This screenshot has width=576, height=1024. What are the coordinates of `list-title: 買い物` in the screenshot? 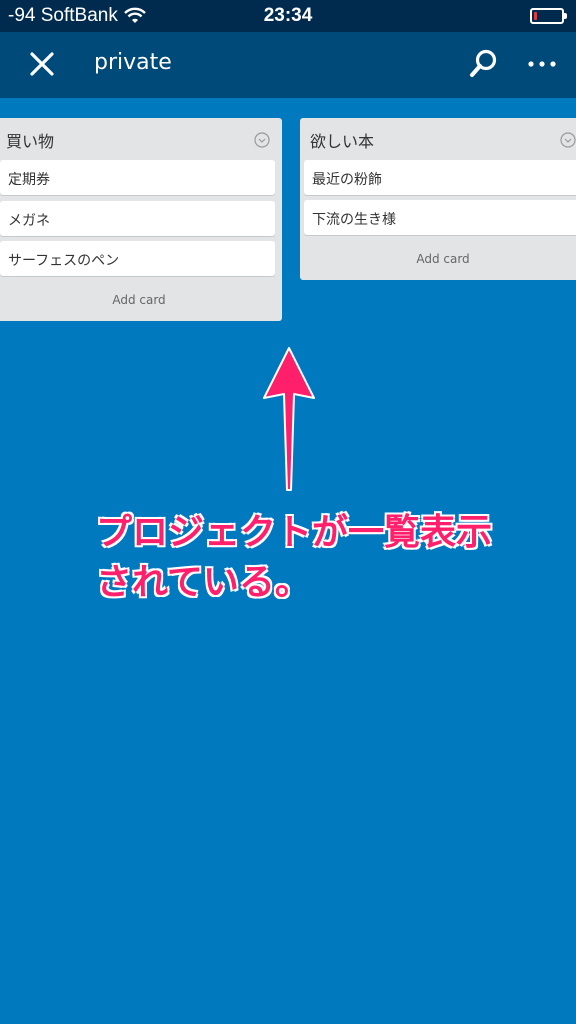 It's located at (30, 141).